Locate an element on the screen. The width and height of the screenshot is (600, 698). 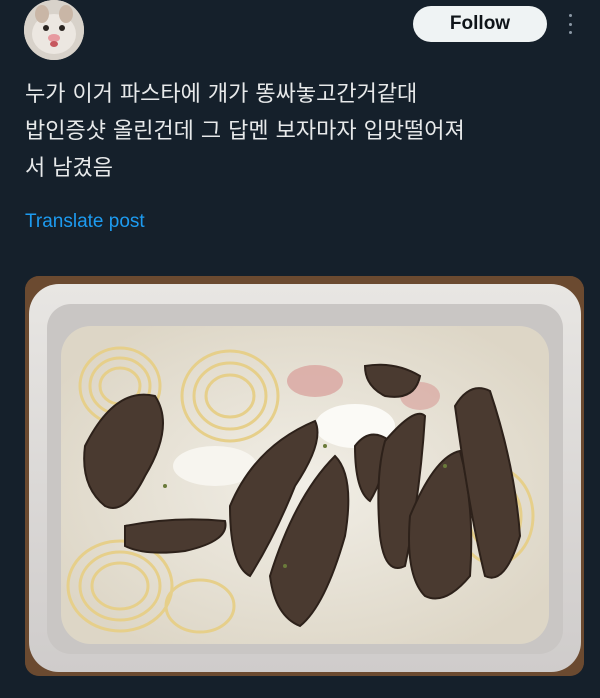
post-text-line: 누가 이거 파스타에 개가 똥싸놓고간거같대 is located at coordinates (221, 94).